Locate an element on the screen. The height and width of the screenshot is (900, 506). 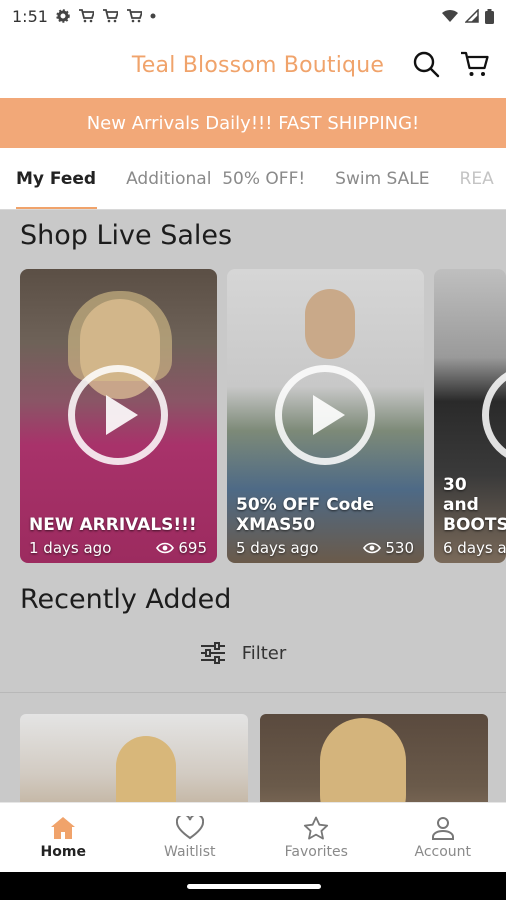
live-sale-age: 1 days ago is located at coordinates (70, 548).